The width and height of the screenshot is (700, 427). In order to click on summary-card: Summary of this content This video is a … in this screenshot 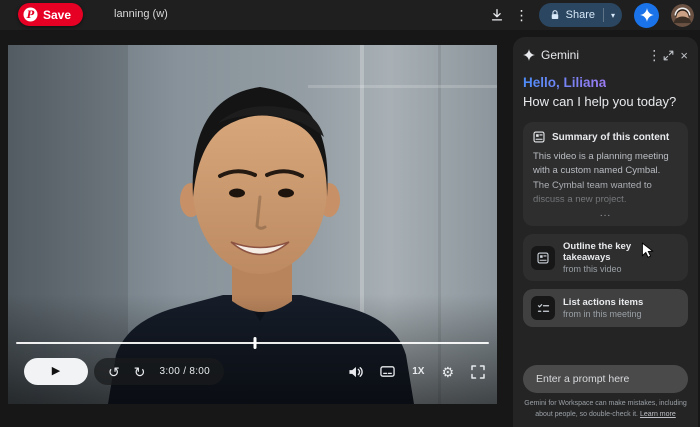, I will do `click(605, 174)`.